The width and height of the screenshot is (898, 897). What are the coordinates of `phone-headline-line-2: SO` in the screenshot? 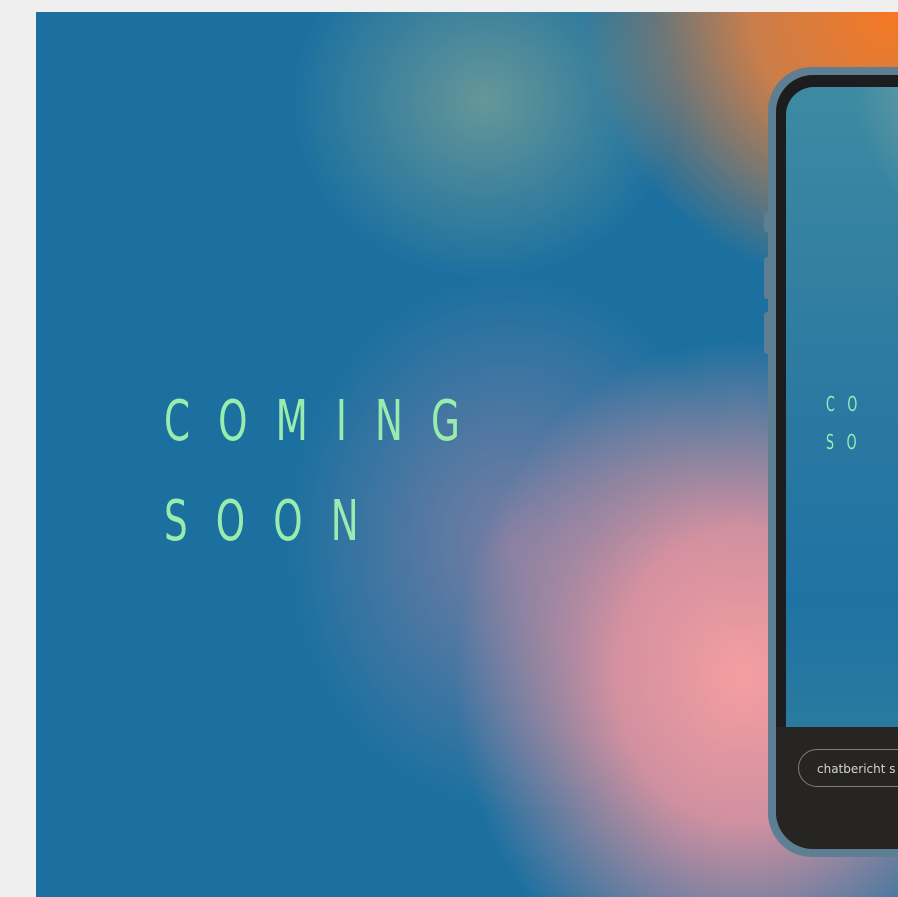 It's located at (848, 442).